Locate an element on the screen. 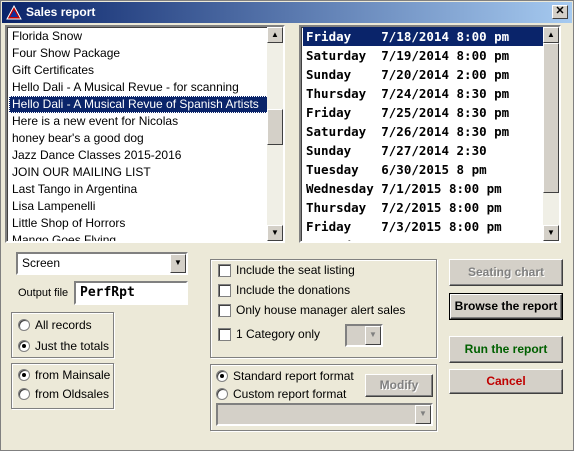 The width and height of the screenshot is (574, 451). event-list-item: Last Tango in Argentina is located at coordinates (139, 189).